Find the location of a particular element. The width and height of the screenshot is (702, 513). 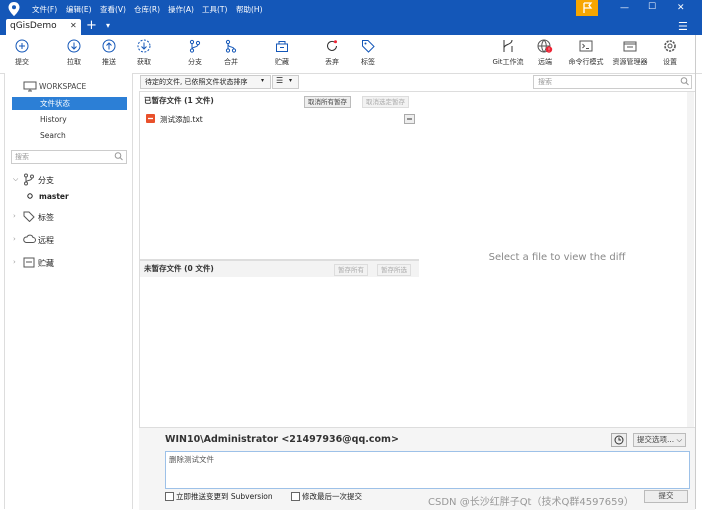

discard-label: 丢弃 is located at coordinates (332, 62).